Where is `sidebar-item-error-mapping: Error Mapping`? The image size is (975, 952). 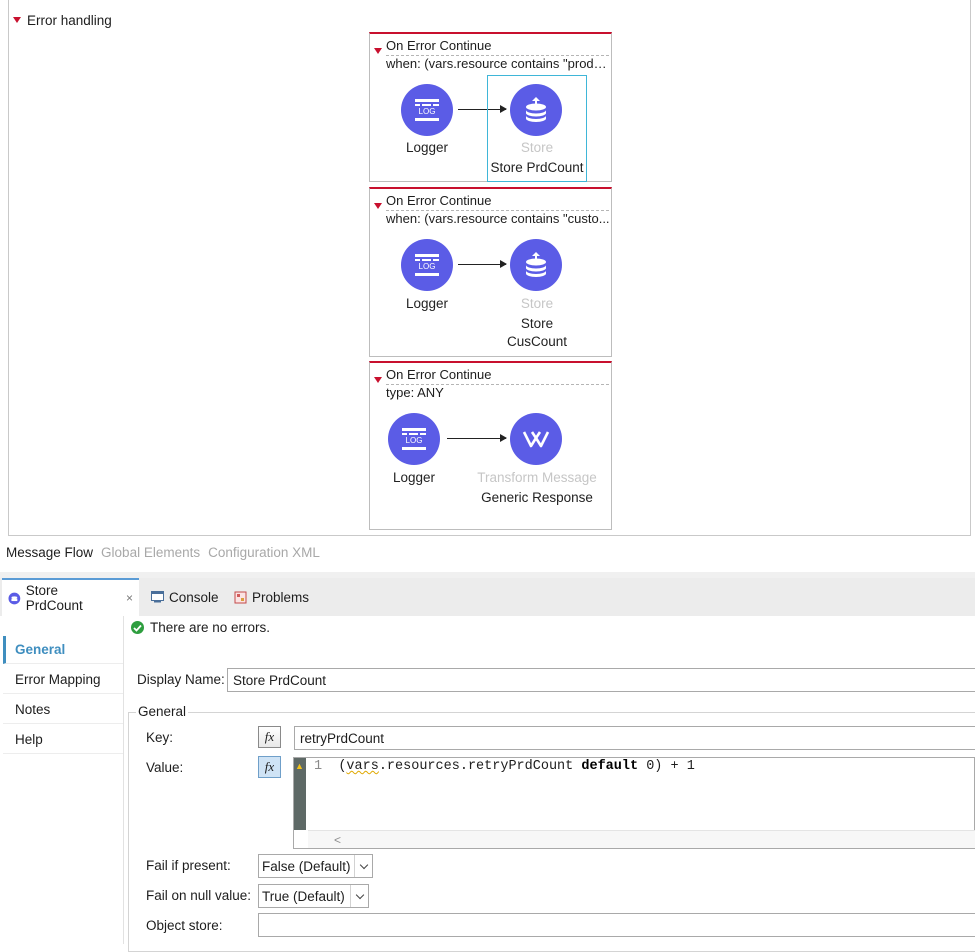 sidebar-item-error-mapping: Error Mapping is located at coordinates (63, 680).